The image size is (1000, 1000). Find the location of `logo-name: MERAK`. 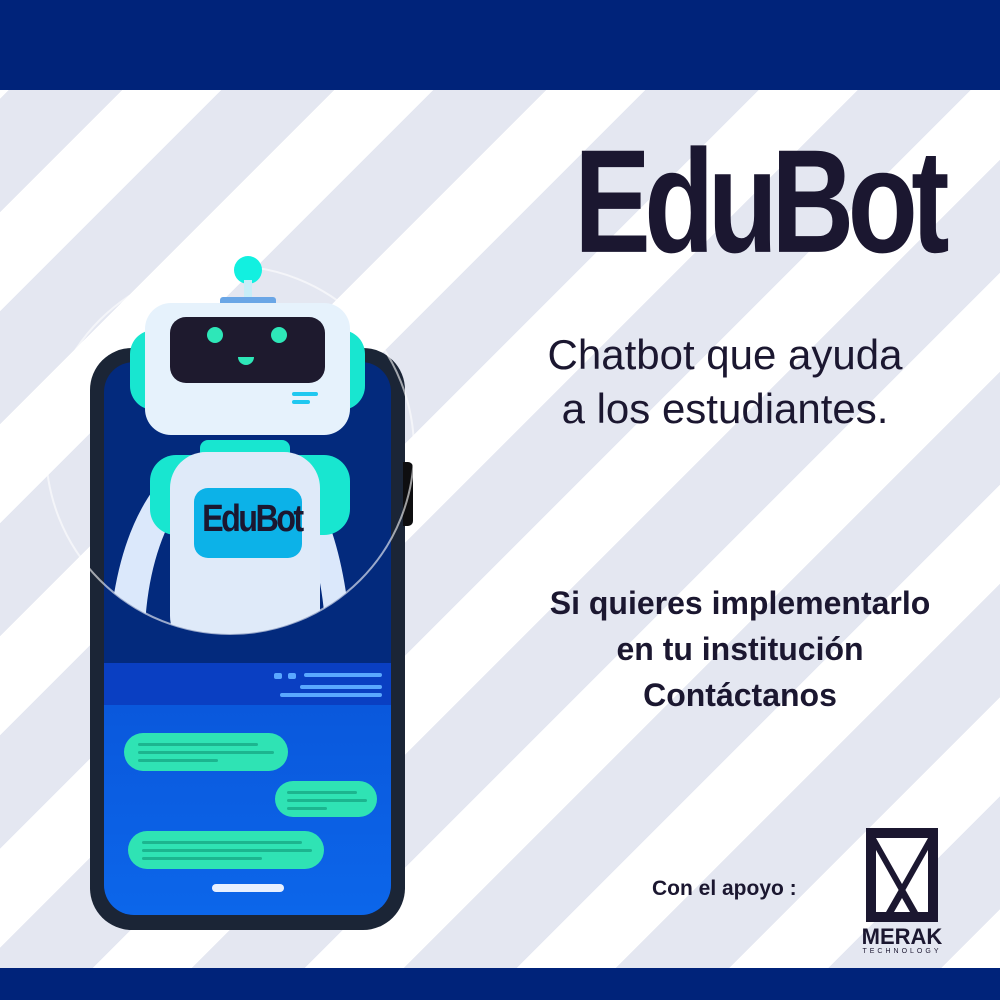

logo-name: MERAK is located at coordinates (902, 936).